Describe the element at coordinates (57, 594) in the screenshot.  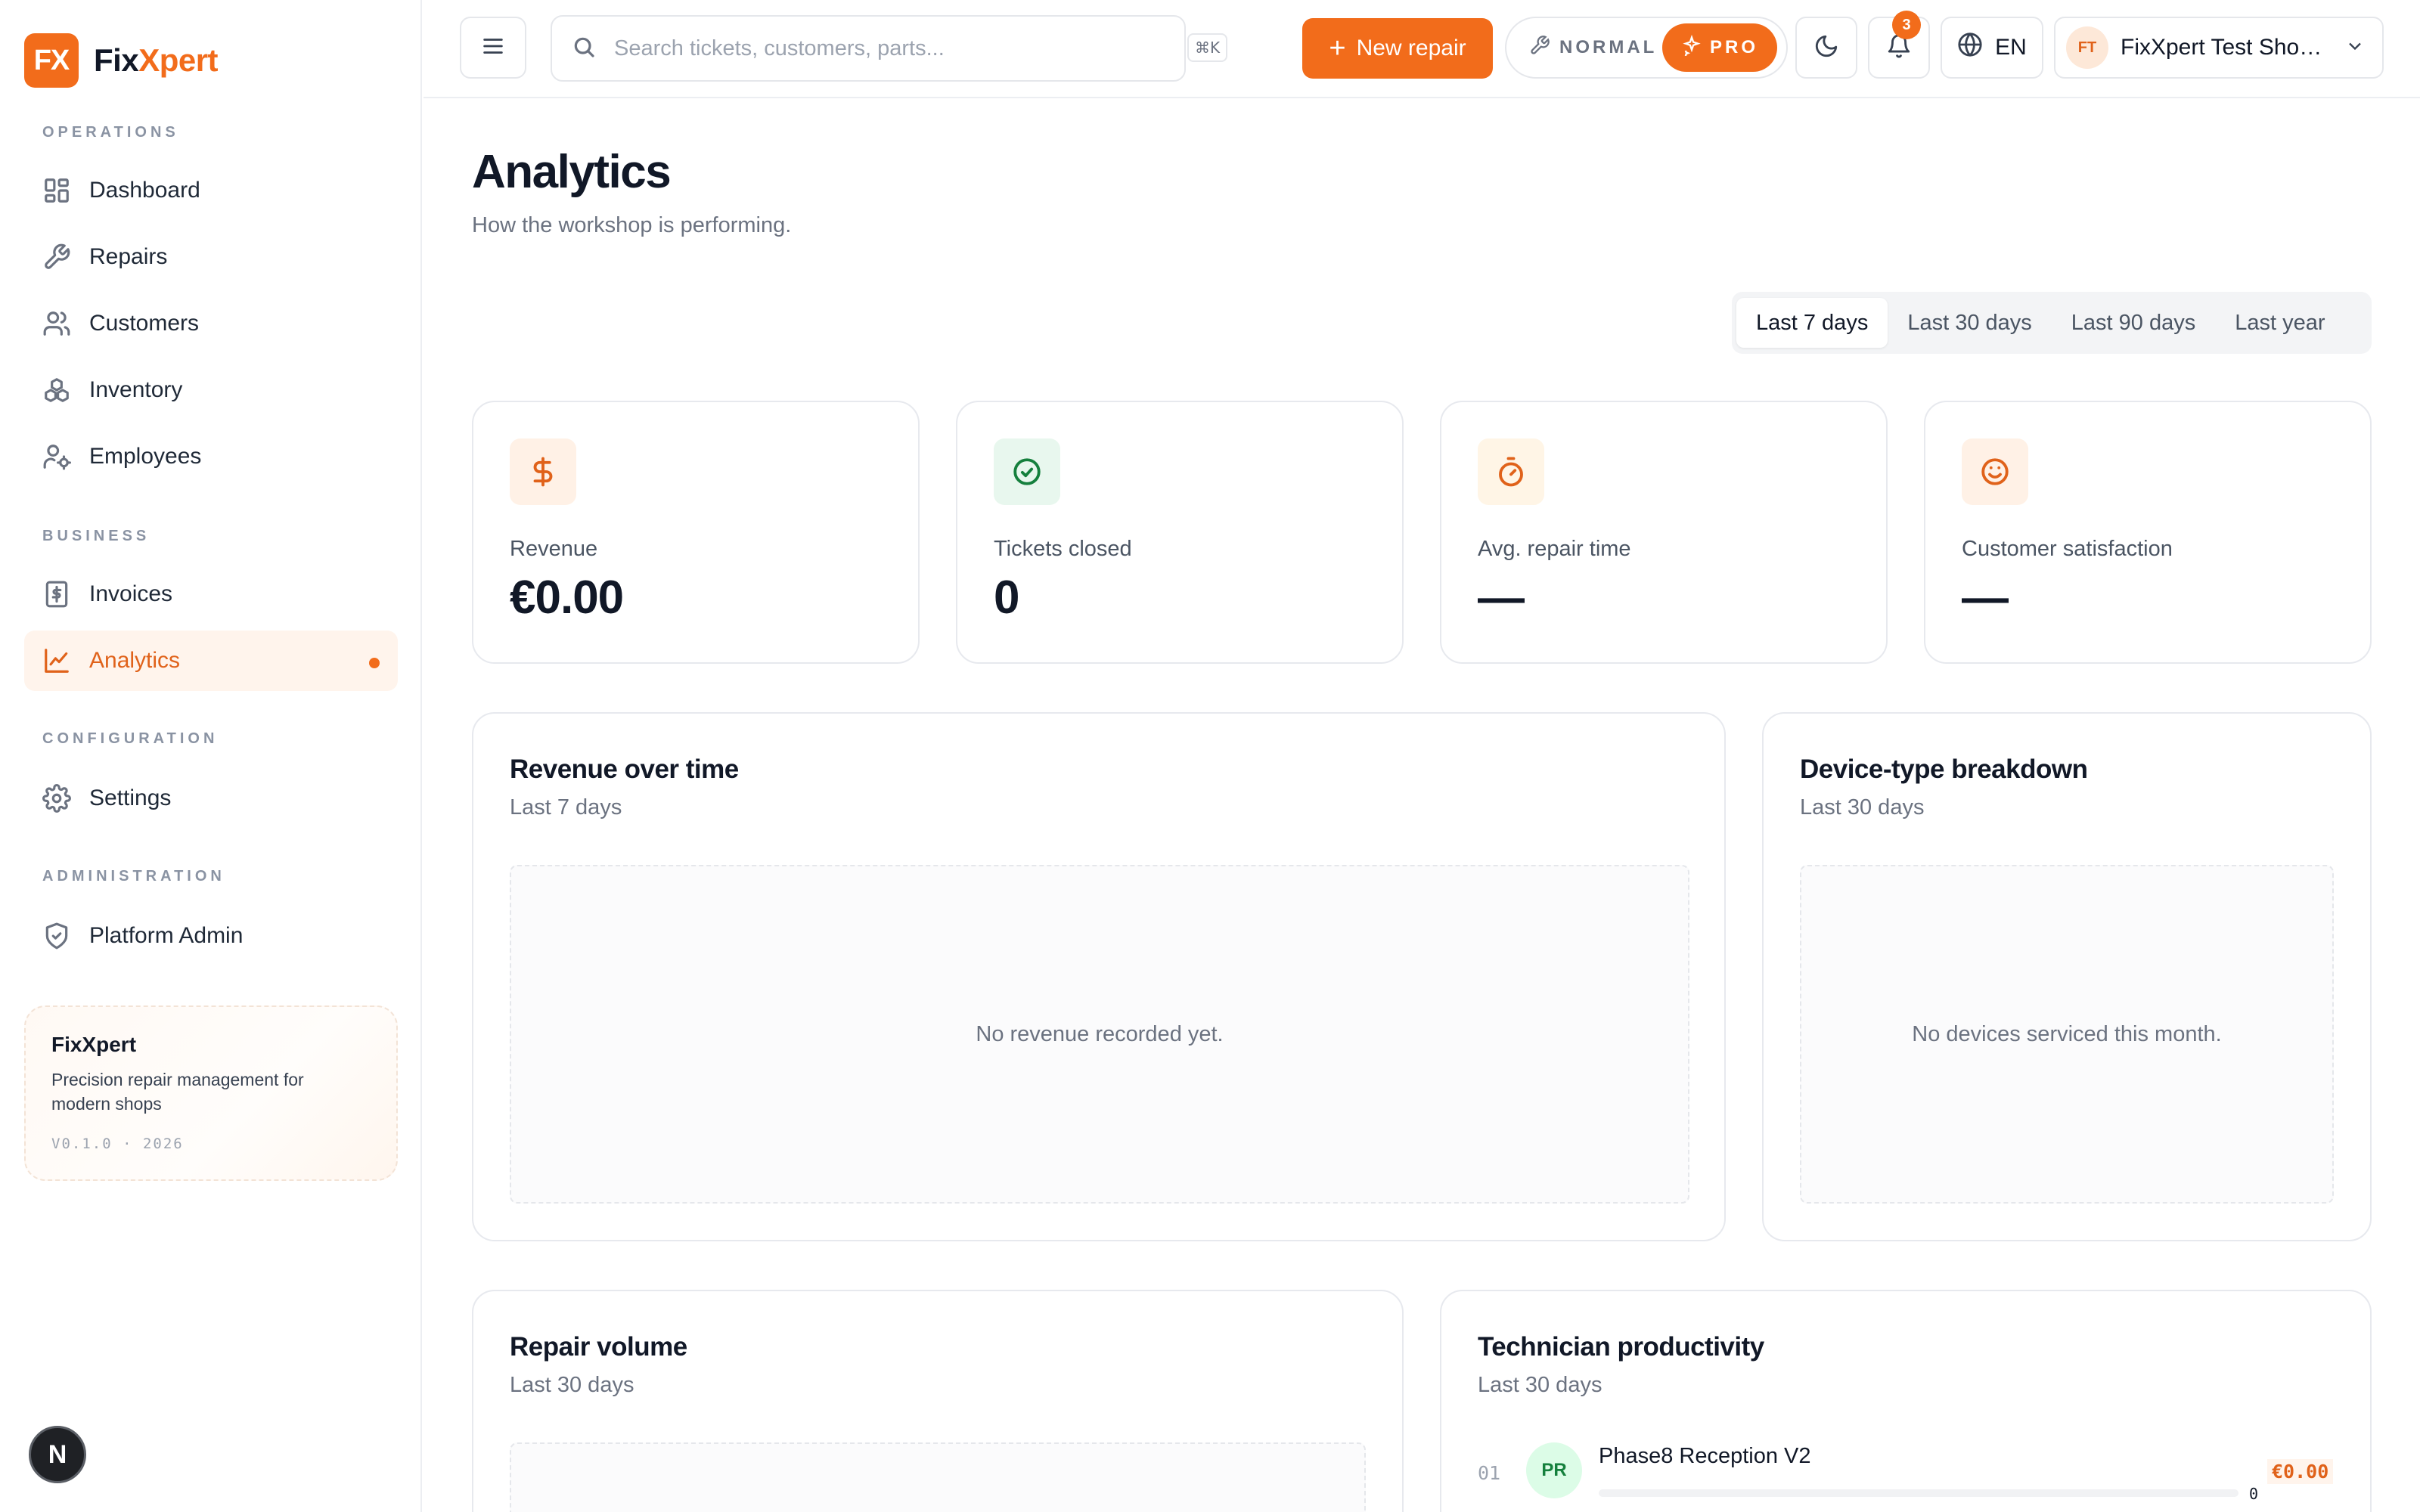
I see `receipt-icon` at that location.